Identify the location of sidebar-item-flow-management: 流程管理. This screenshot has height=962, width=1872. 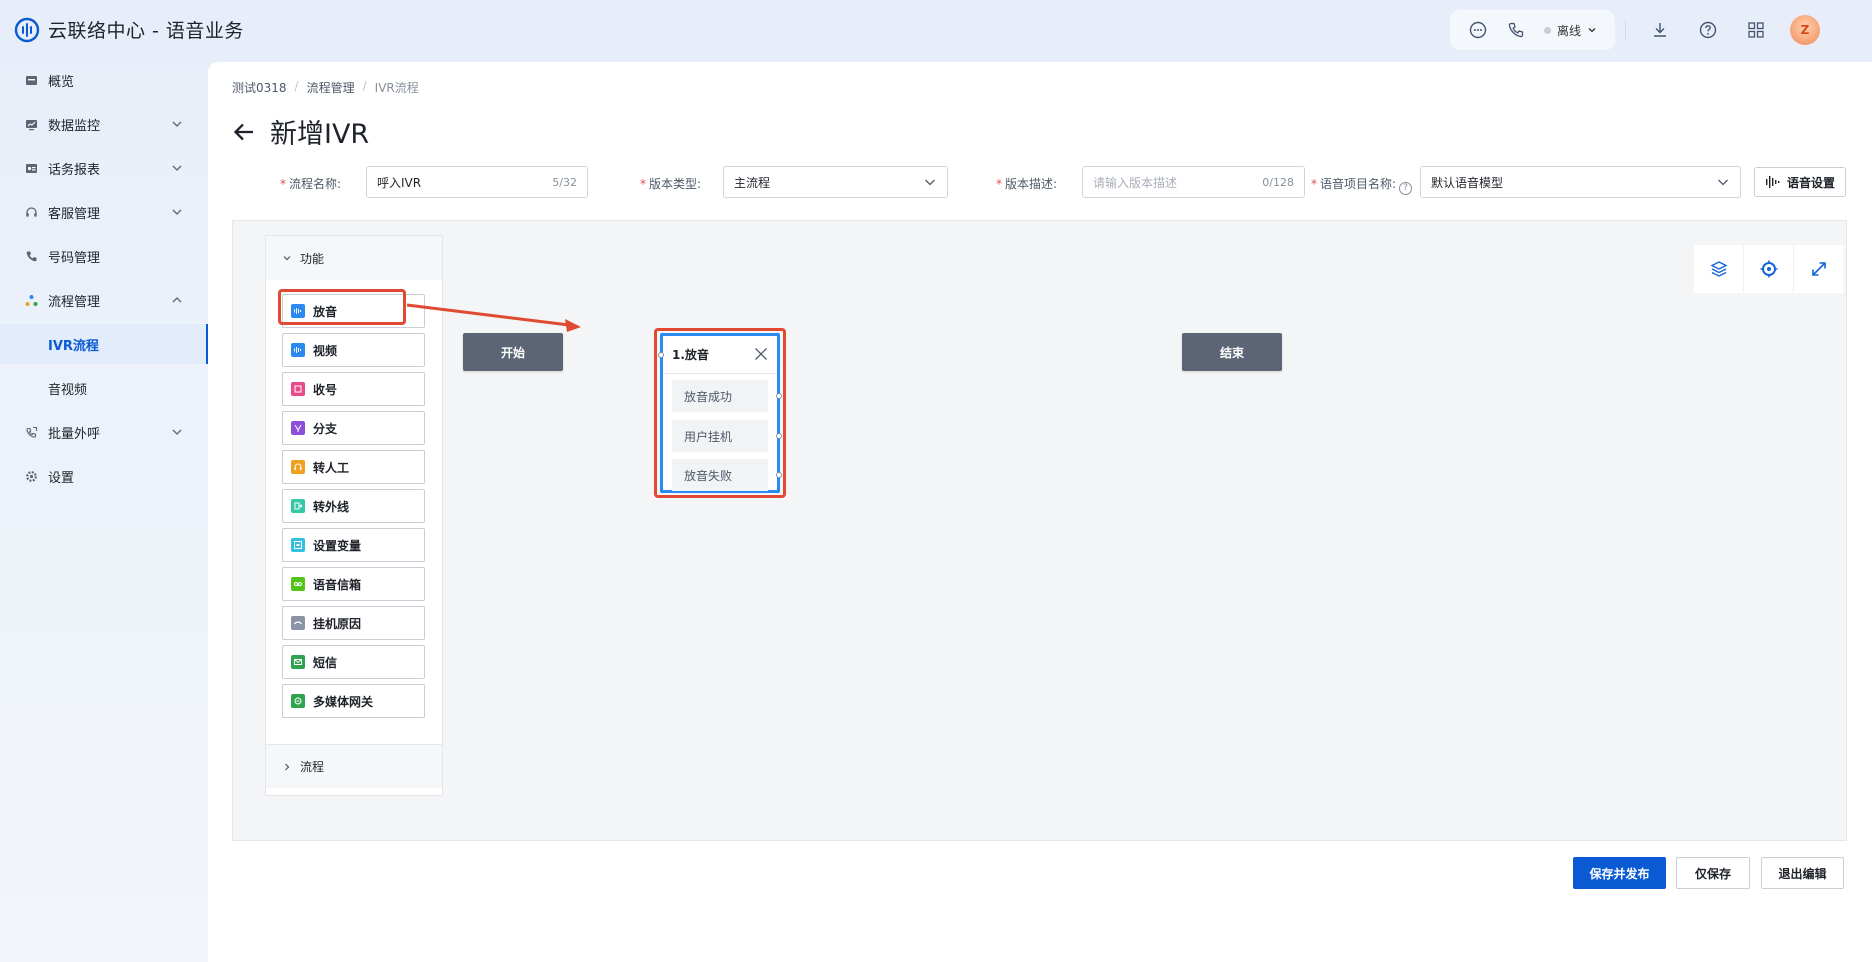
(104, 300).